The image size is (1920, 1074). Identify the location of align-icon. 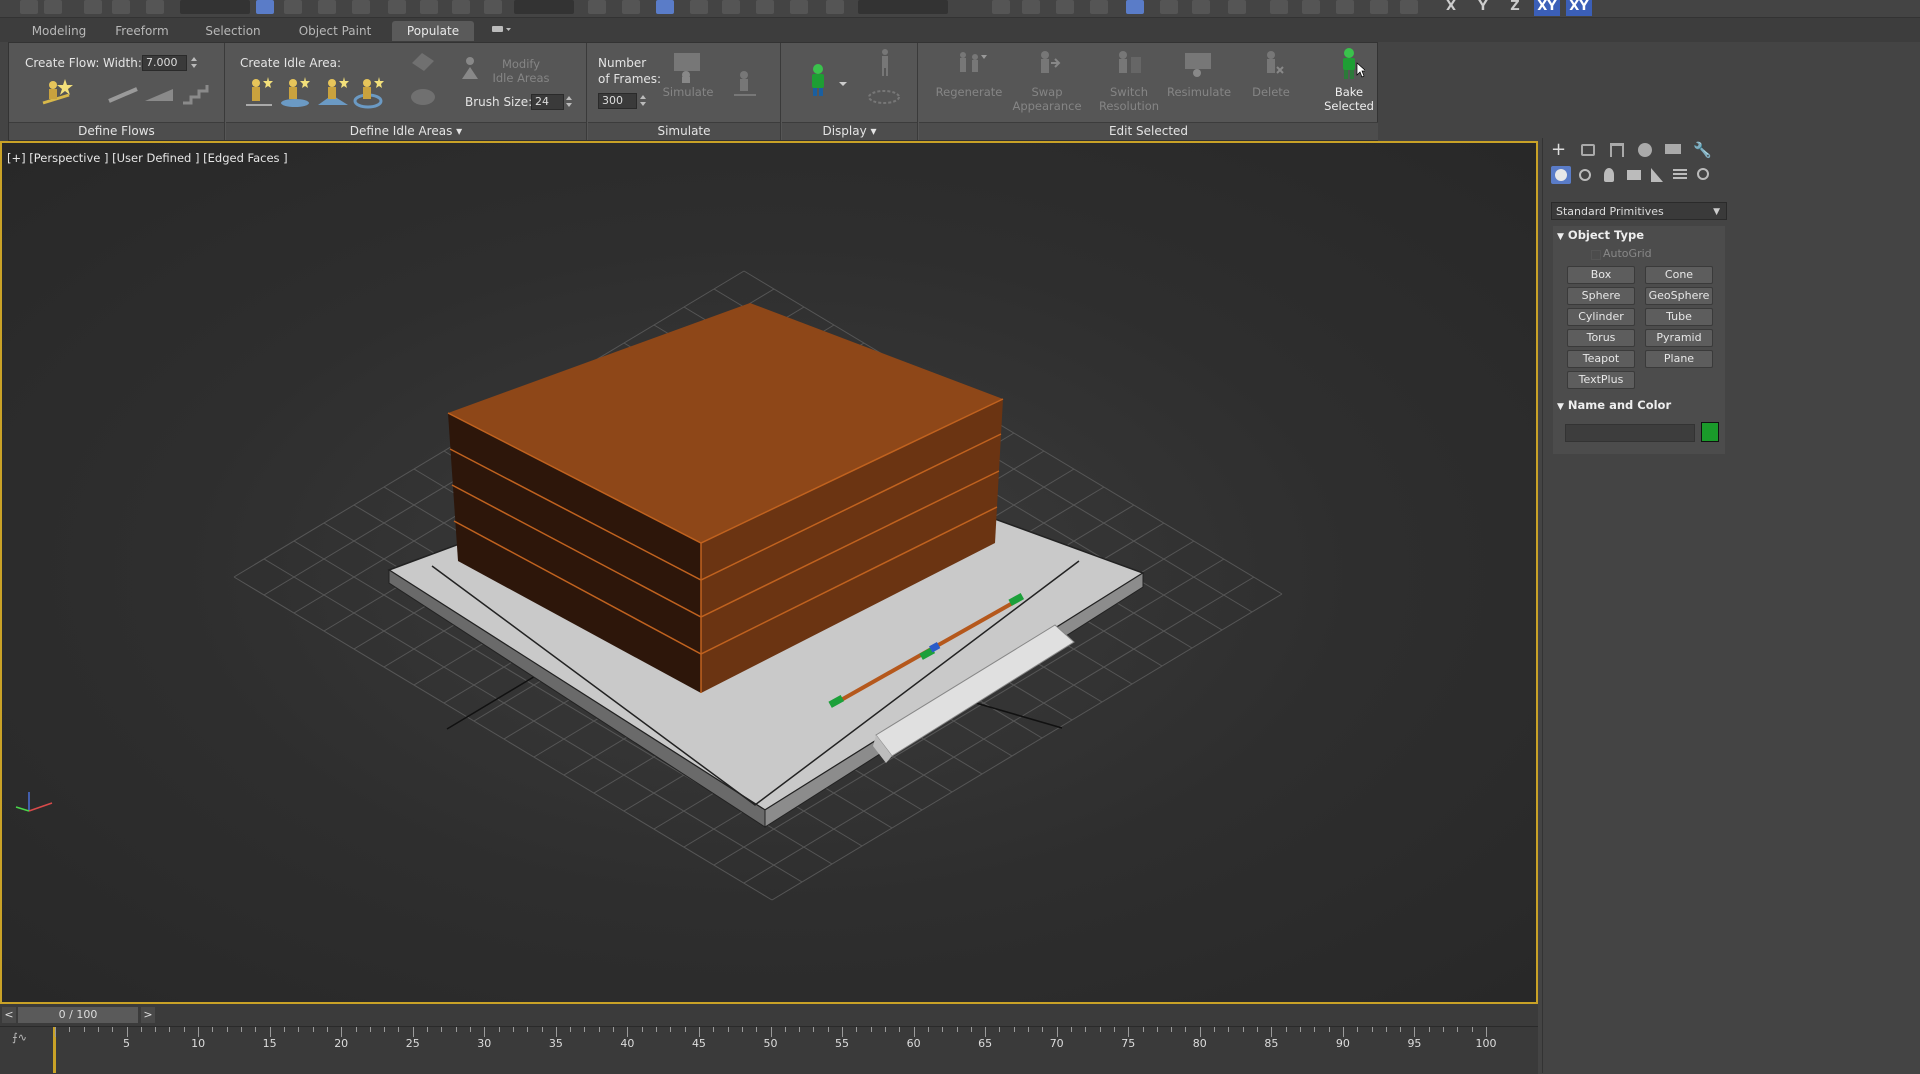
(1031, 7).